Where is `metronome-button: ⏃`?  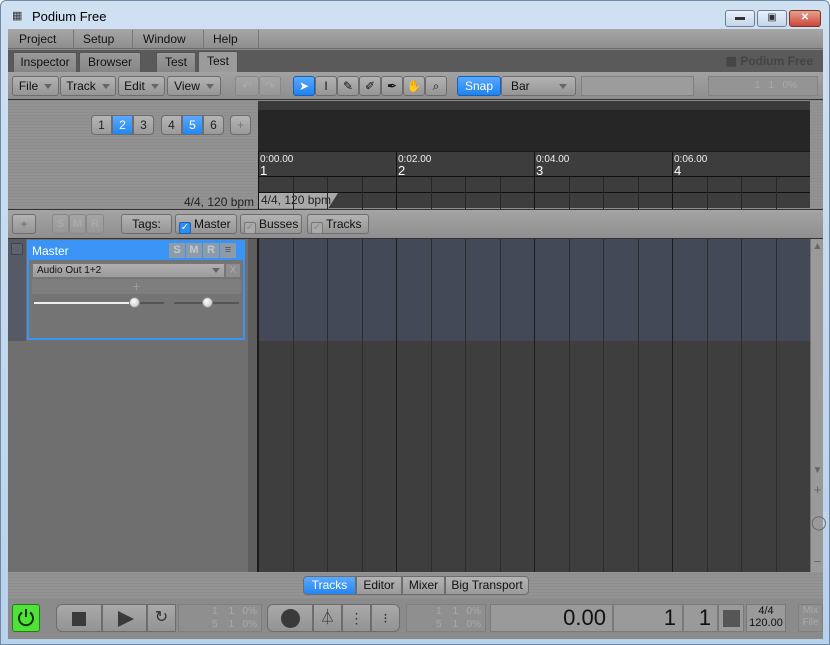
metronome-button: ⏃ is located at coordinates (327, 618).